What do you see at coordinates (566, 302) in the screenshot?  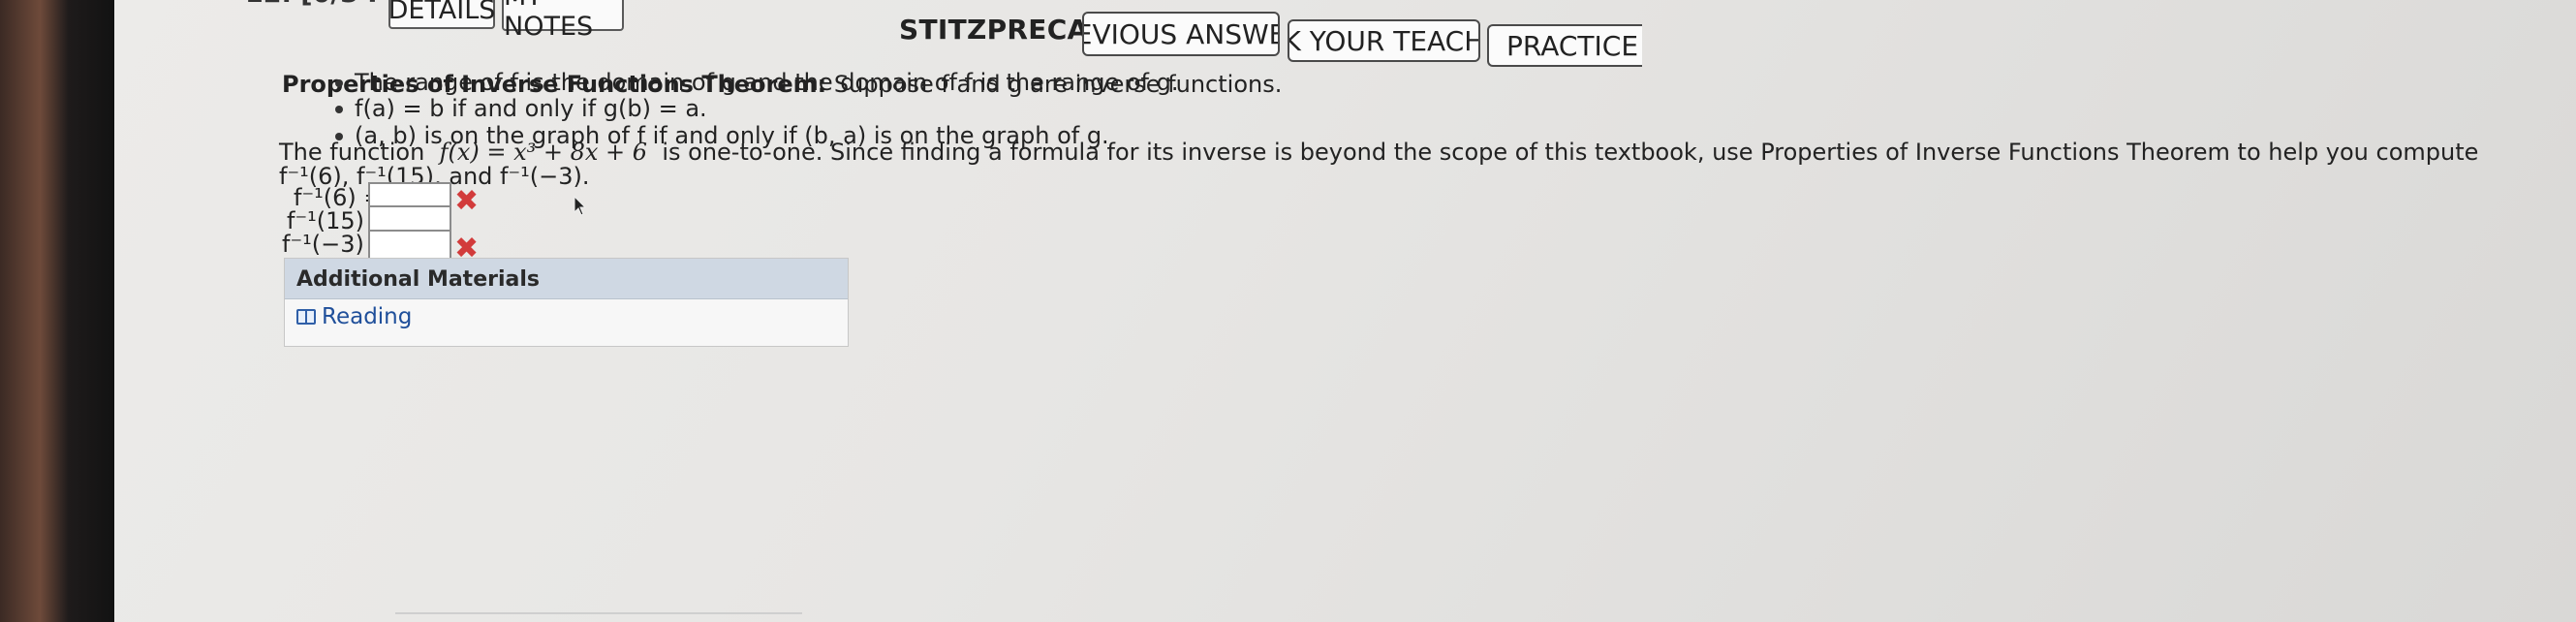 I see `additional-materials-panel: Additional Materials Reading` at bounding box center [566, 302].